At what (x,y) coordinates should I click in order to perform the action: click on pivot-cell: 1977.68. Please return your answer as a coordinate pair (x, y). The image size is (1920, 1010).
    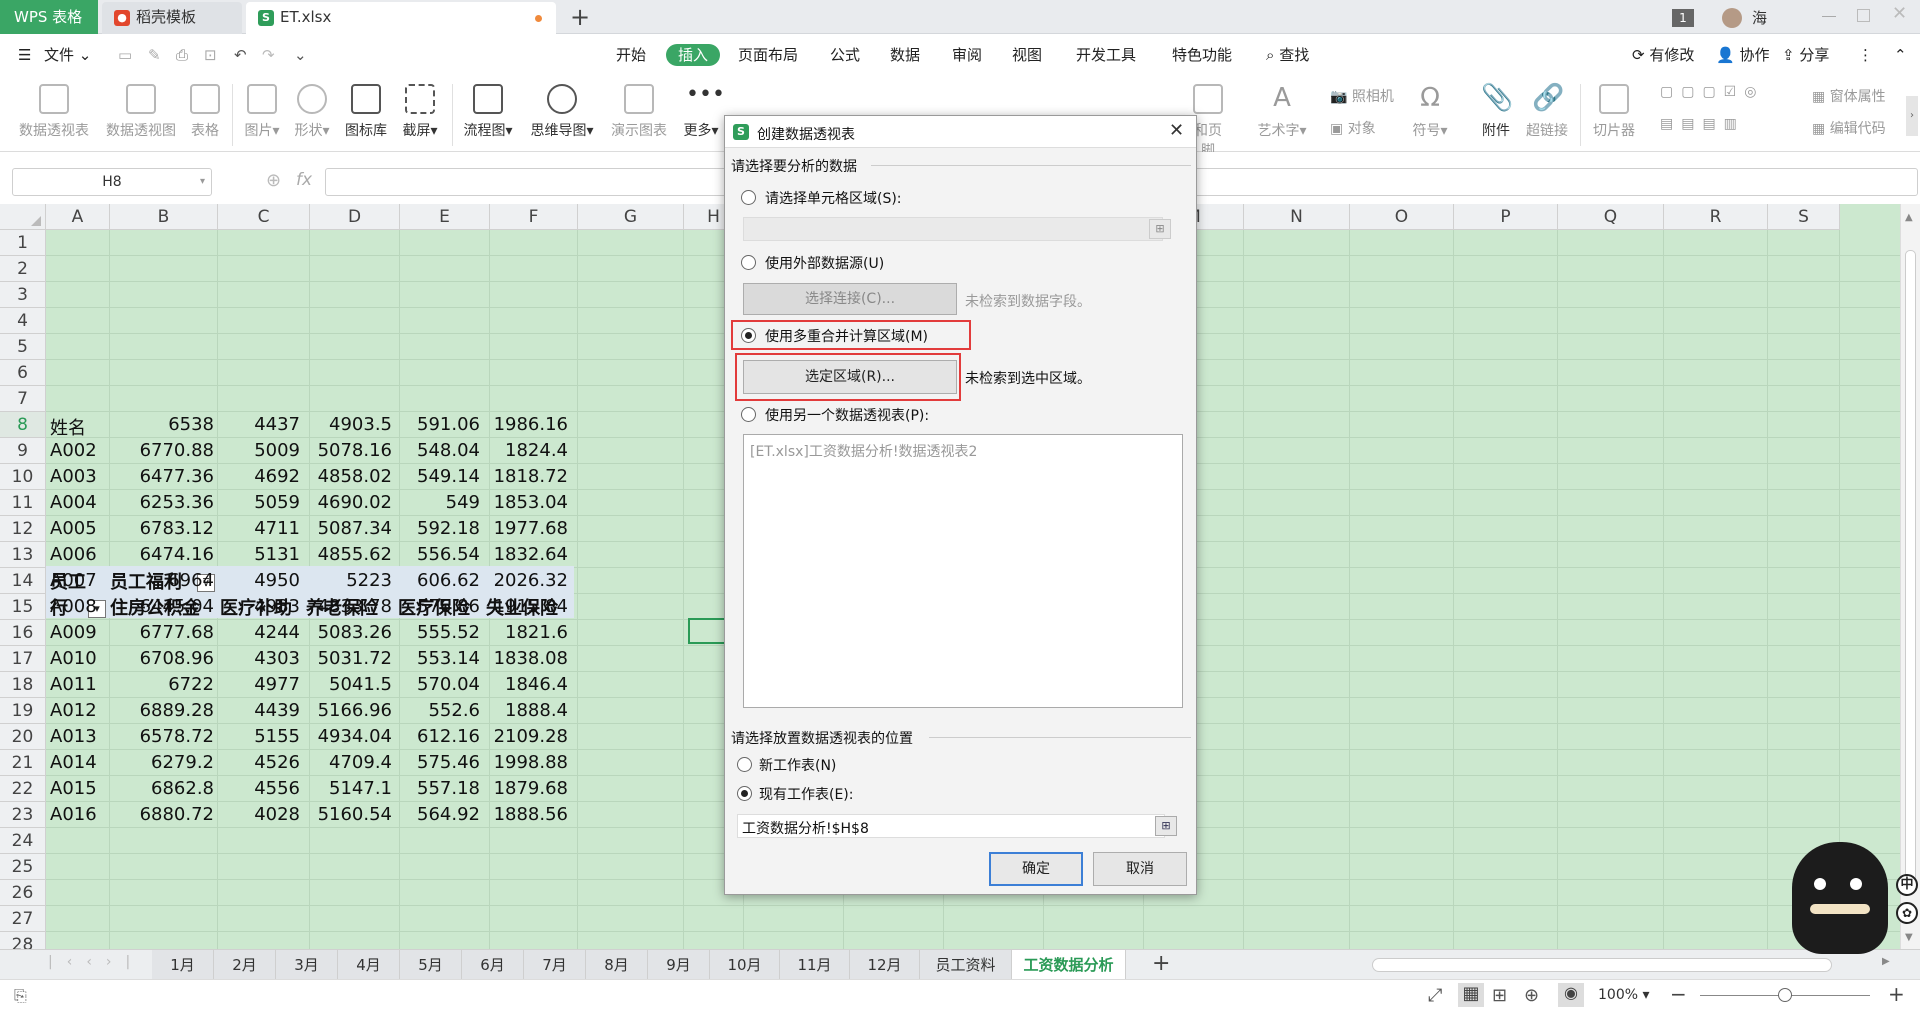
    Looking at the image, I should click on (525, 528).